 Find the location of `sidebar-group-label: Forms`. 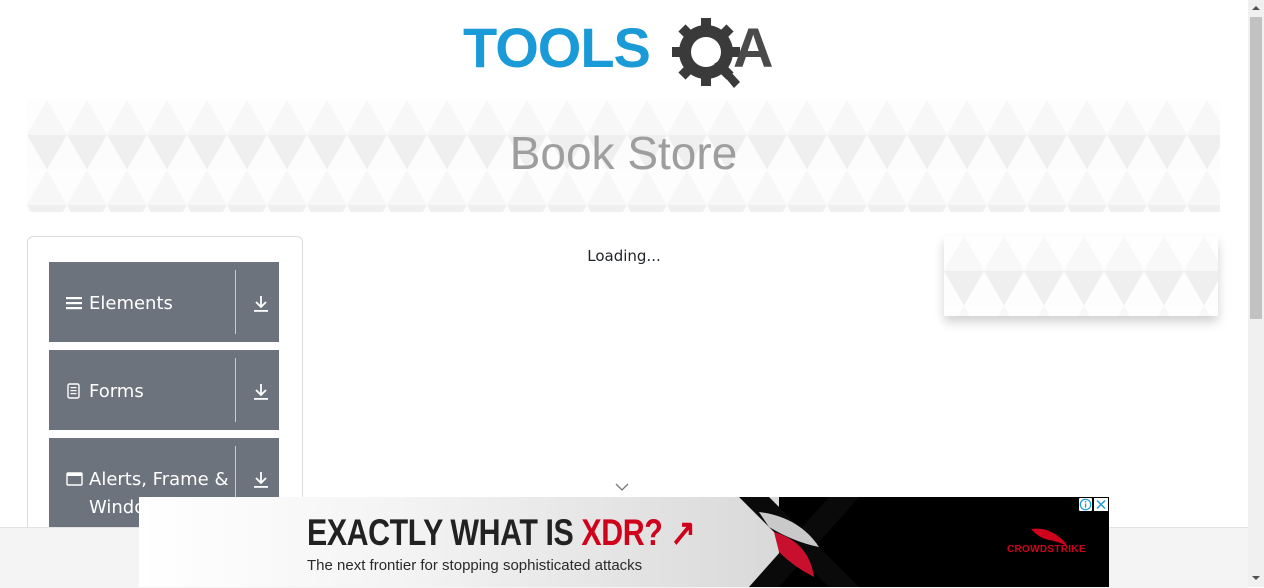

sidebar-group-label: Forms is located at coordinates (116, 391).